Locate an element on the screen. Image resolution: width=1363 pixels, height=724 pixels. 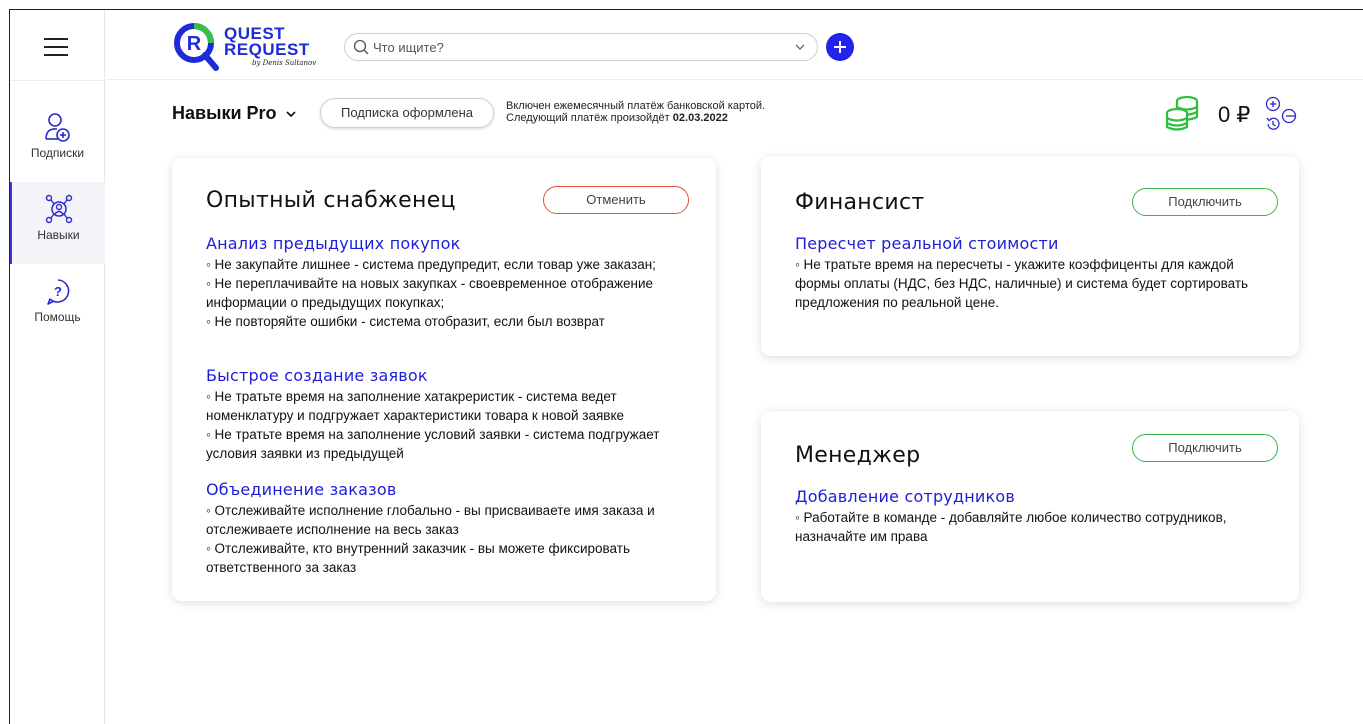
sidebar-divider is located at coordinates (57, 80).